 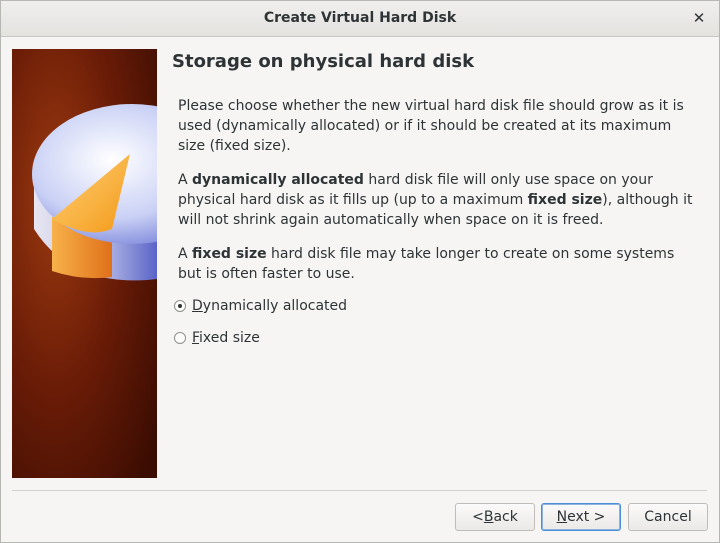 I want to click on back-button: < Back, so click(x=495, y=517).